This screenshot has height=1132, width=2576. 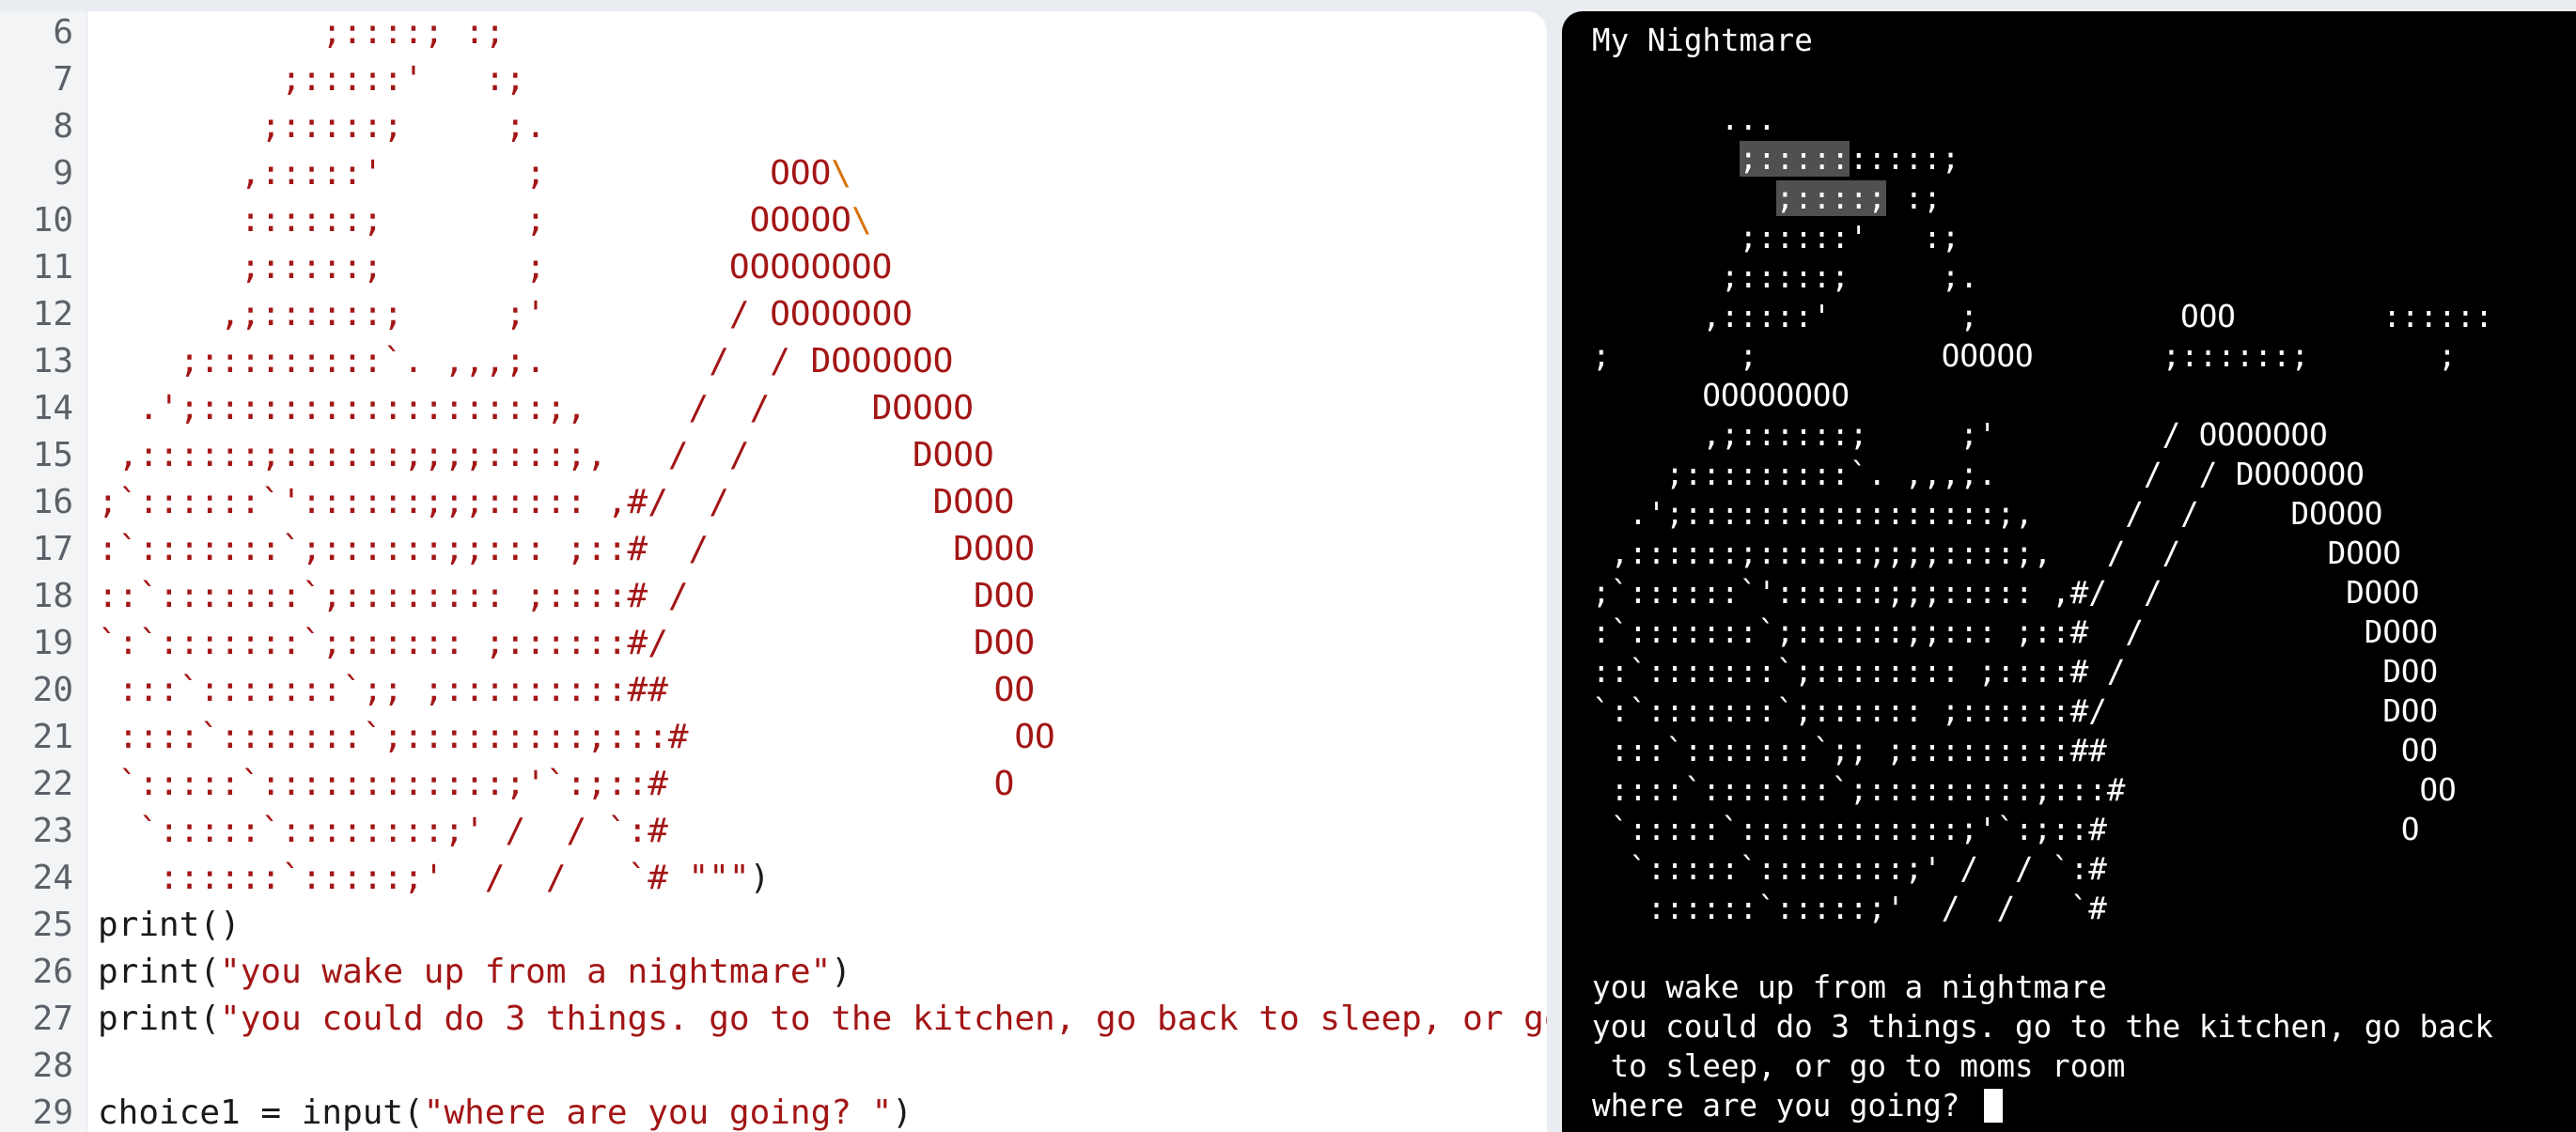 What do you see at coordinates (52, 596) in the screenshot?
I see `line-number: 18` at bounding box center [52, 596].